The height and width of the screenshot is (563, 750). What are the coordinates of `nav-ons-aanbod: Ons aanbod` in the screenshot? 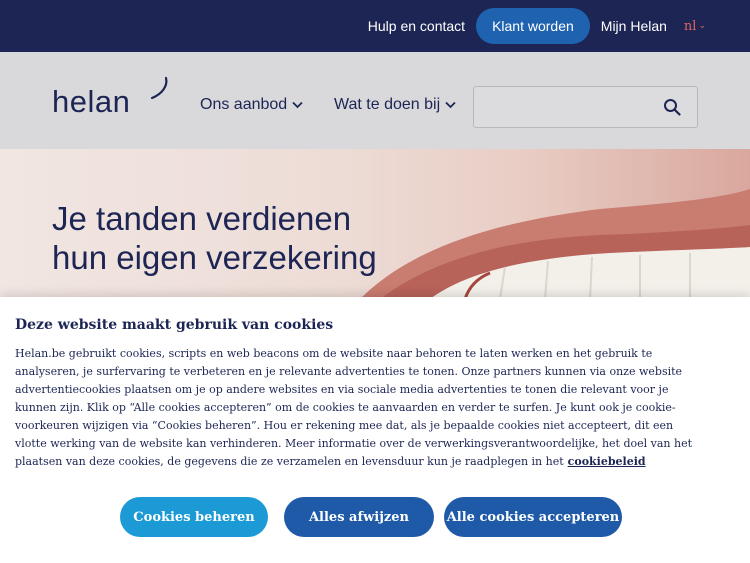 It's located at (251, 105).